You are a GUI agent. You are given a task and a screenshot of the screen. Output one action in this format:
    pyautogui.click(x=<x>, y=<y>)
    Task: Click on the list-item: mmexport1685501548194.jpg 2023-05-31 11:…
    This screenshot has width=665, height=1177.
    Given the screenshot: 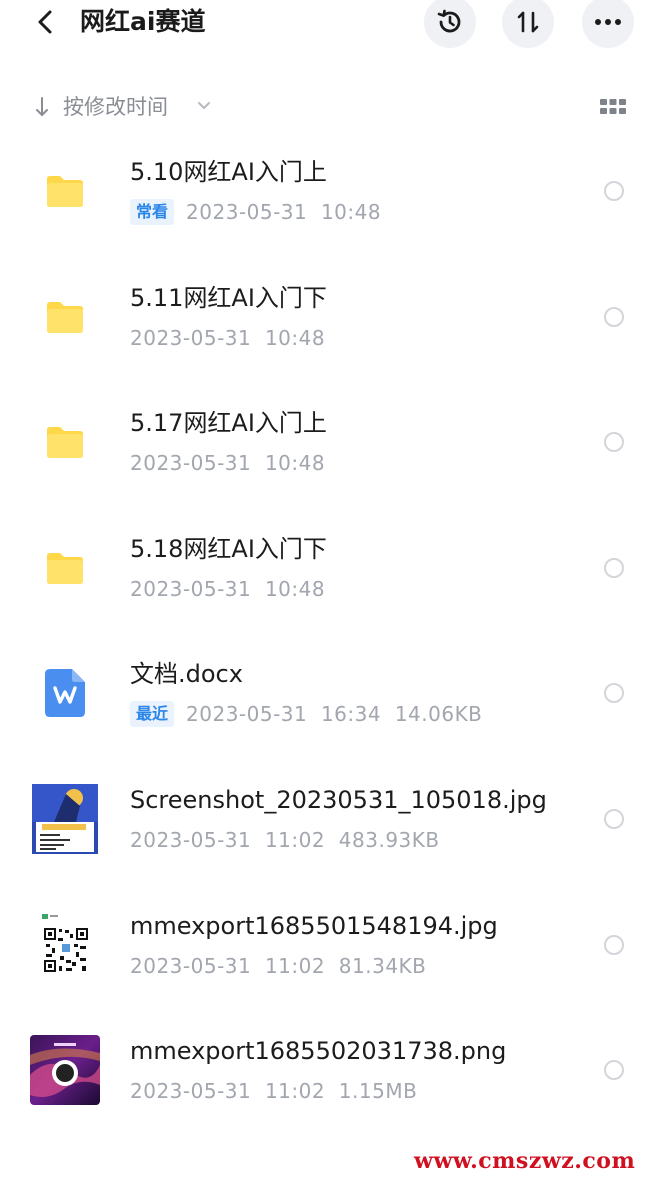 What is the action you would take?
    pyautogui.click(x=332, y=945)
    